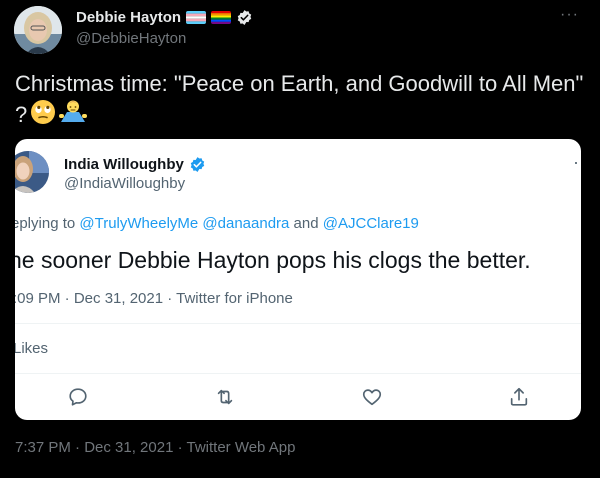  I want to click on like-icon, so click(372, 397).